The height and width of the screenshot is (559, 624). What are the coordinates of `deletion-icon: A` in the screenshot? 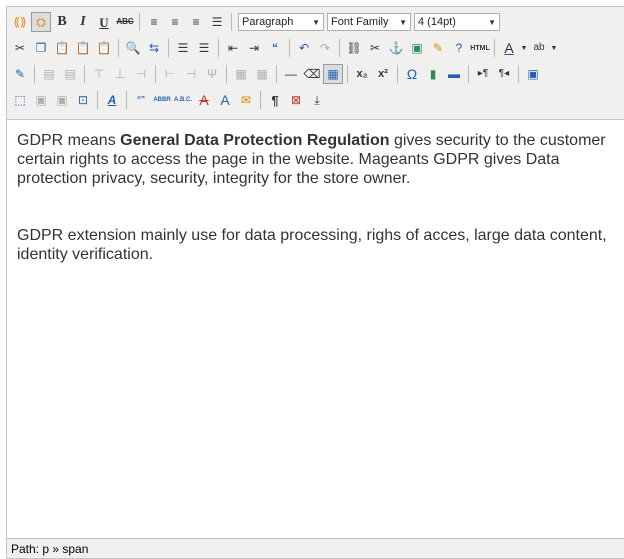 It's located at (204, 100).